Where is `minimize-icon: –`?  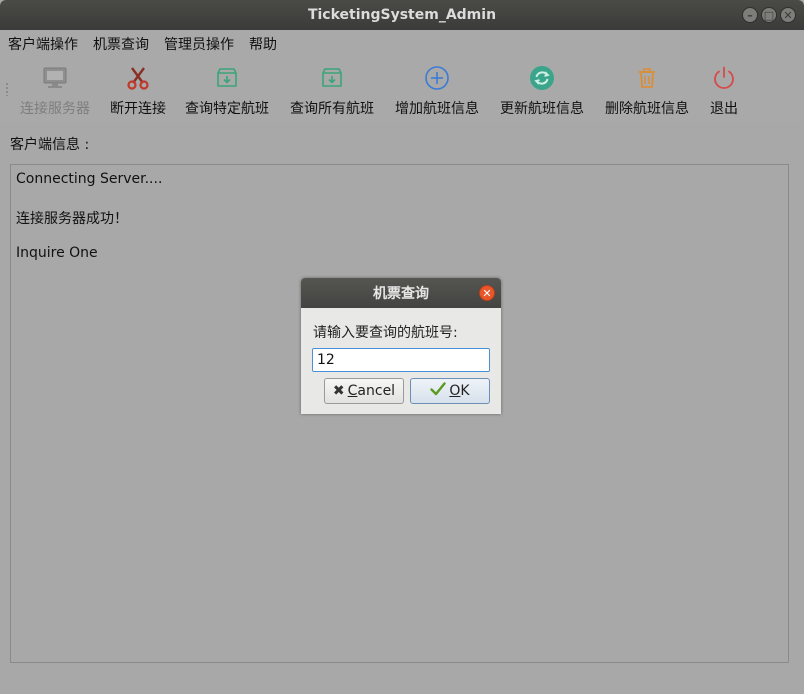
minimize-icon: – is located at coordinates (750, 15).